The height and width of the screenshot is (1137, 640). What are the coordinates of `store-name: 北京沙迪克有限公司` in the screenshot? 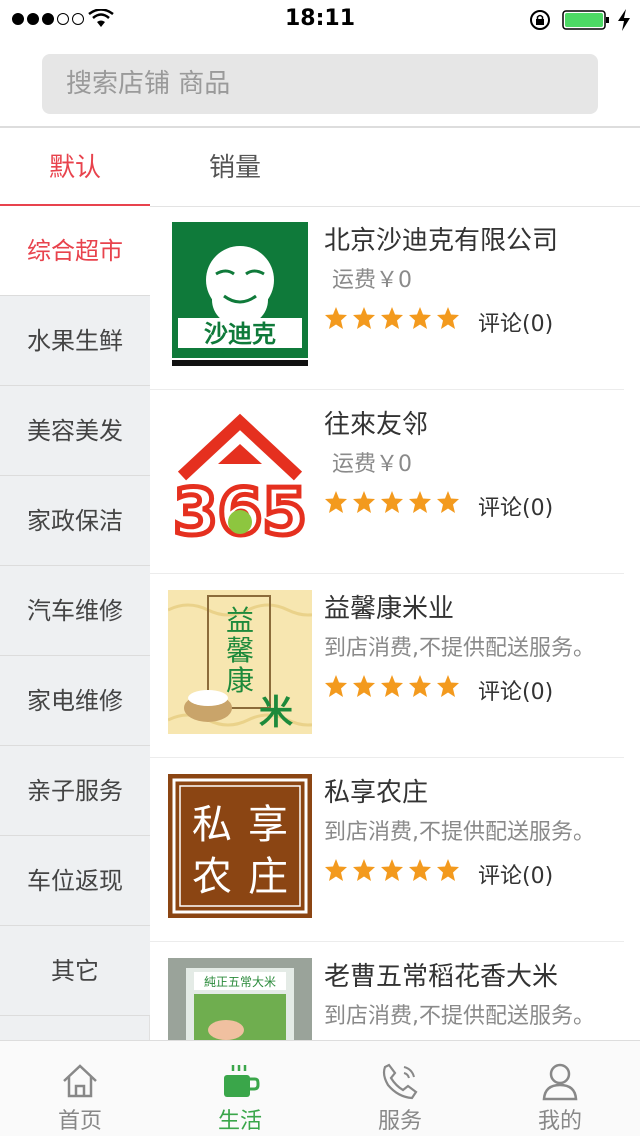 It's located at (441, 241).